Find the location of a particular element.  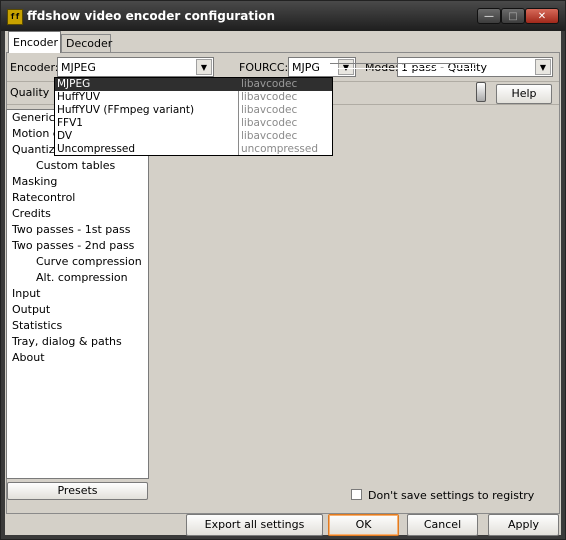

tree-item-masking: Masking is located at coordinates (34, 181).